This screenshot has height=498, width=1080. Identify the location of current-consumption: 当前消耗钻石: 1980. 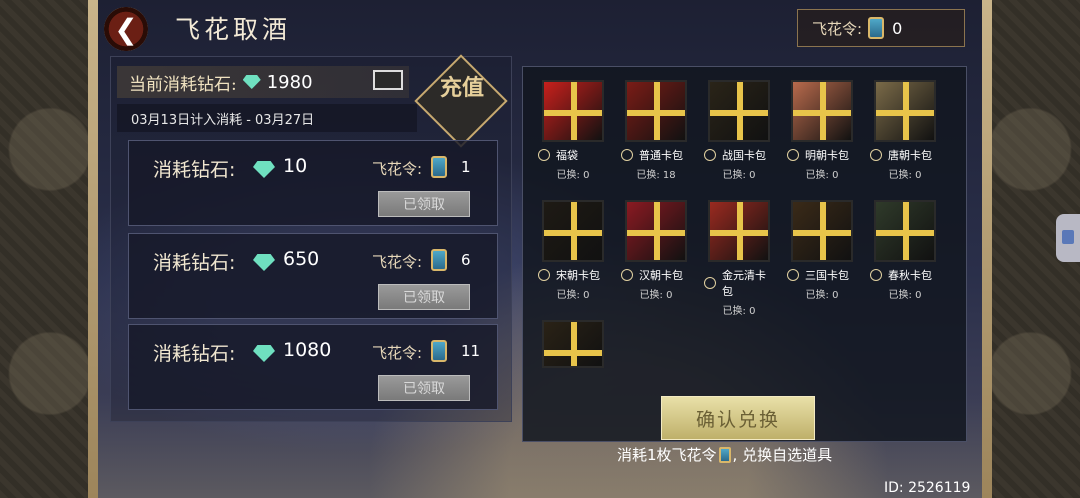
(263, 82).